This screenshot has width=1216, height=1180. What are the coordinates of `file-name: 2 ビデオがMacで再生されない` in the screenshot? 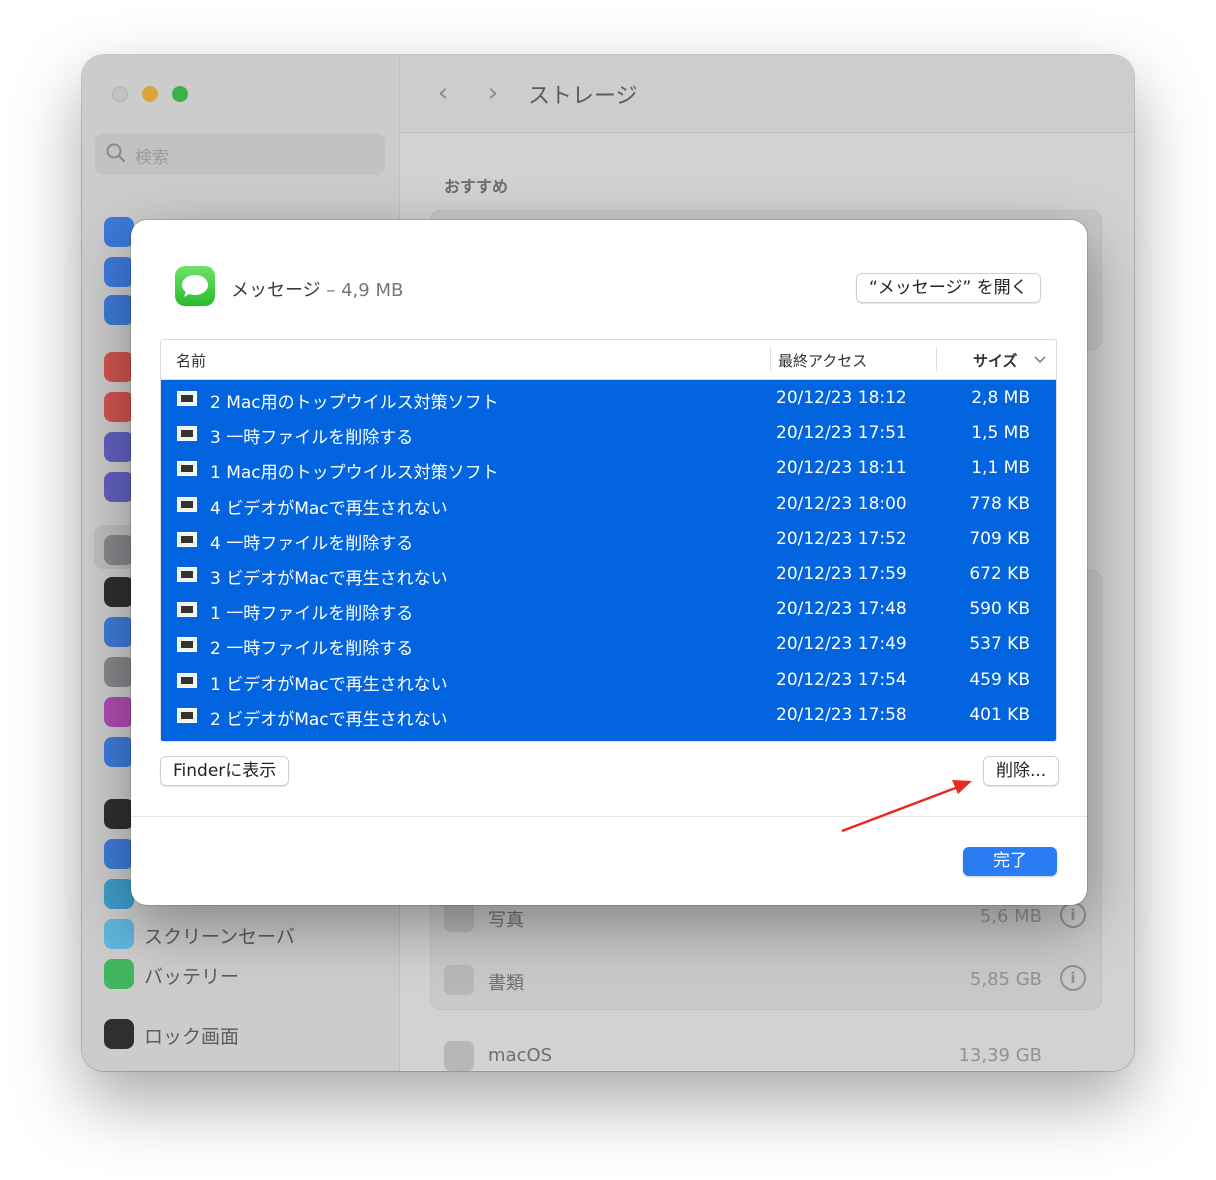 It's located at (329, 719).